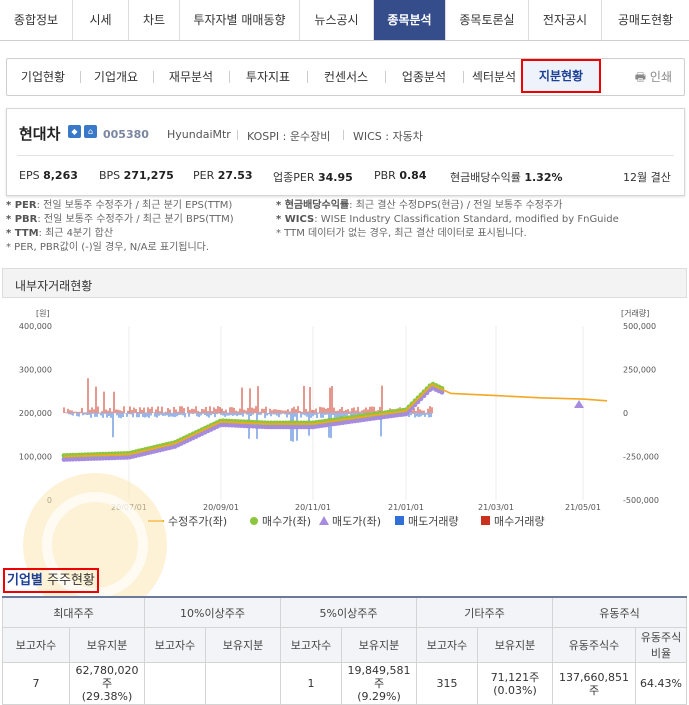 This screenshot has height=705, width=689. I want to click on tab-quotes: 시세, so click(100, 20).